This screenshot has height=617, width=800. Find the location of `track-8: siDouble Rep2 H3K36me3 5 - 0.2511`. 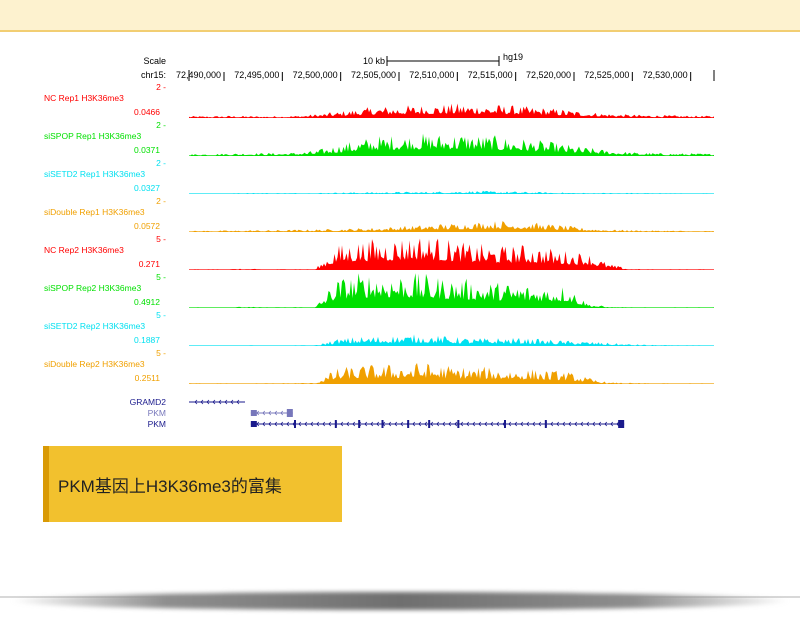

track-8: siDouble Rep2 H3K36me3 5 - 0.2511 is located at coordinates (379, 366).